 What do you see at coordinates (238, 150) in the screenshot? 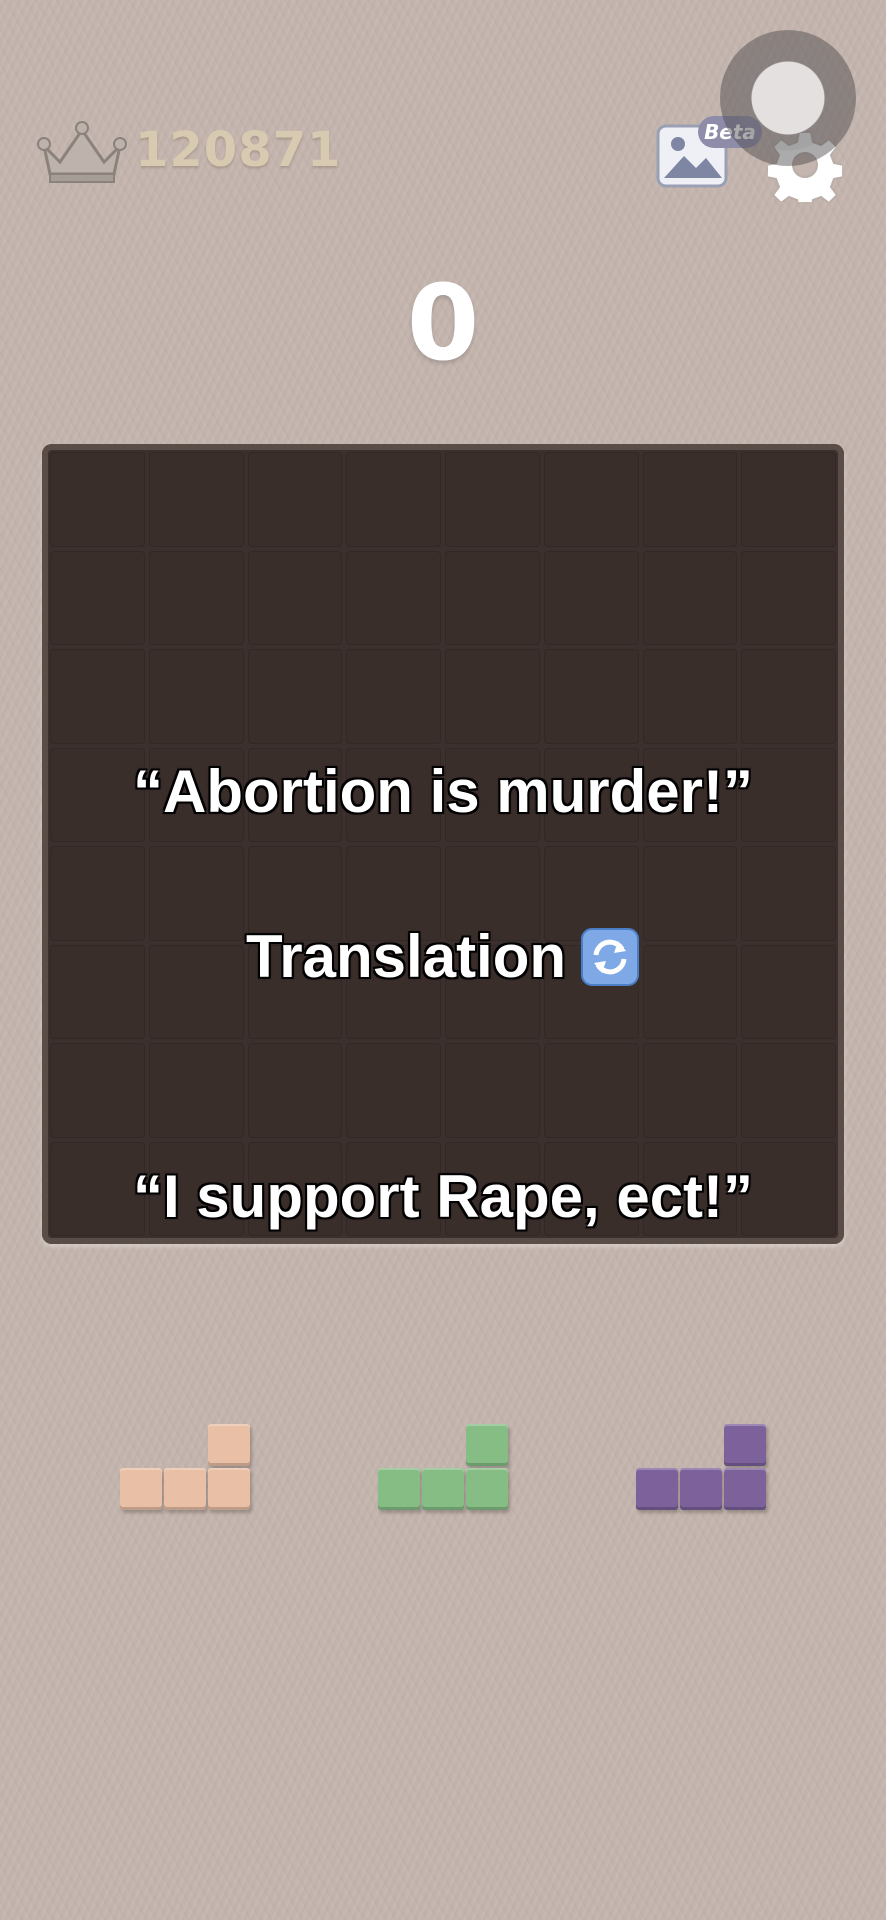
I see `best-score: 120871` at bounding box center [238, 150].